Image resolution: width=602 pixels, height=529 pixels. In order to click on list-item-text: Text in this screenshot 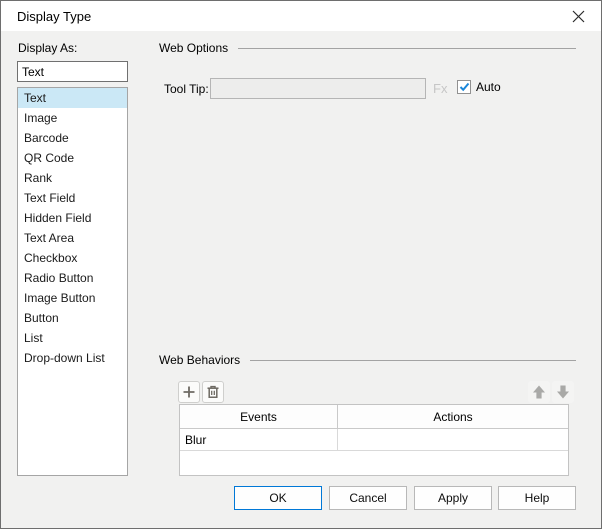, I will do `click(72, 98)`.